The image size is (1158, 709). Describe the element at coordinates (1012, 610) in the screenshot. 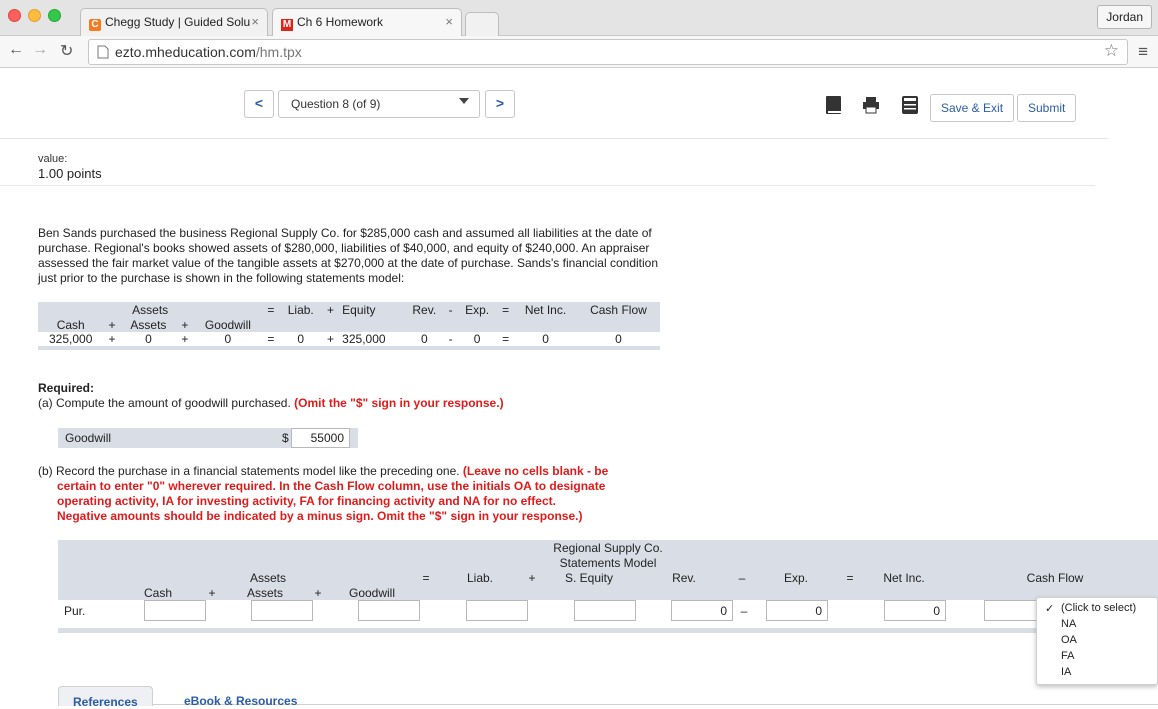

I see `cash-flow-select` at that location.